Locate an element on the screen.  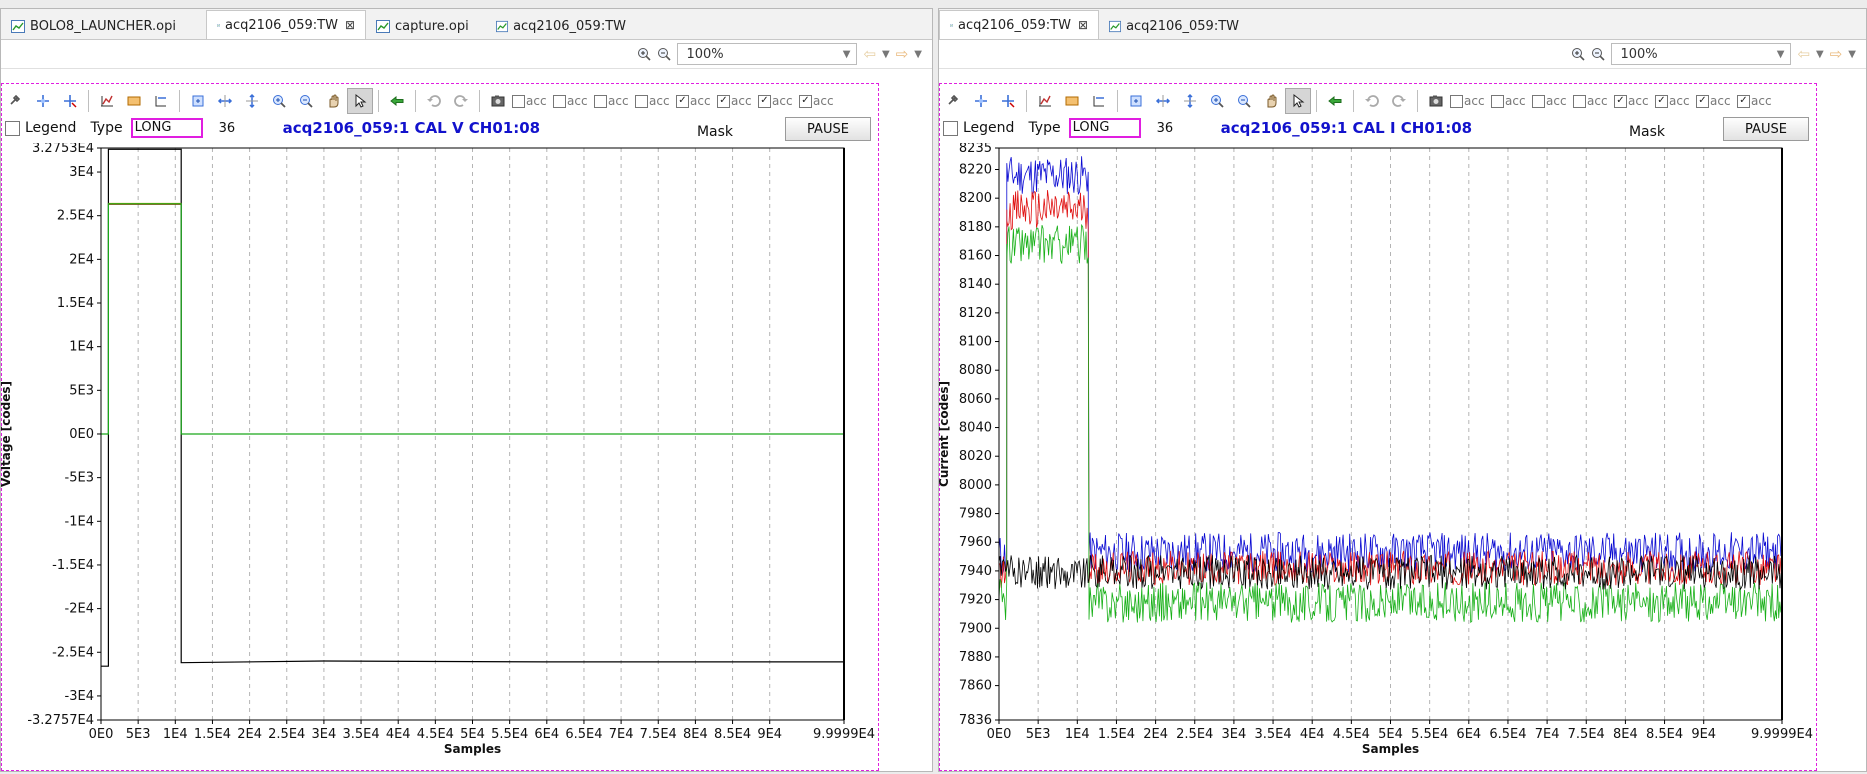
tab-bolo8-launcher: BOLO8_LAUNCHER.opi is located at coordinates (103, 26).